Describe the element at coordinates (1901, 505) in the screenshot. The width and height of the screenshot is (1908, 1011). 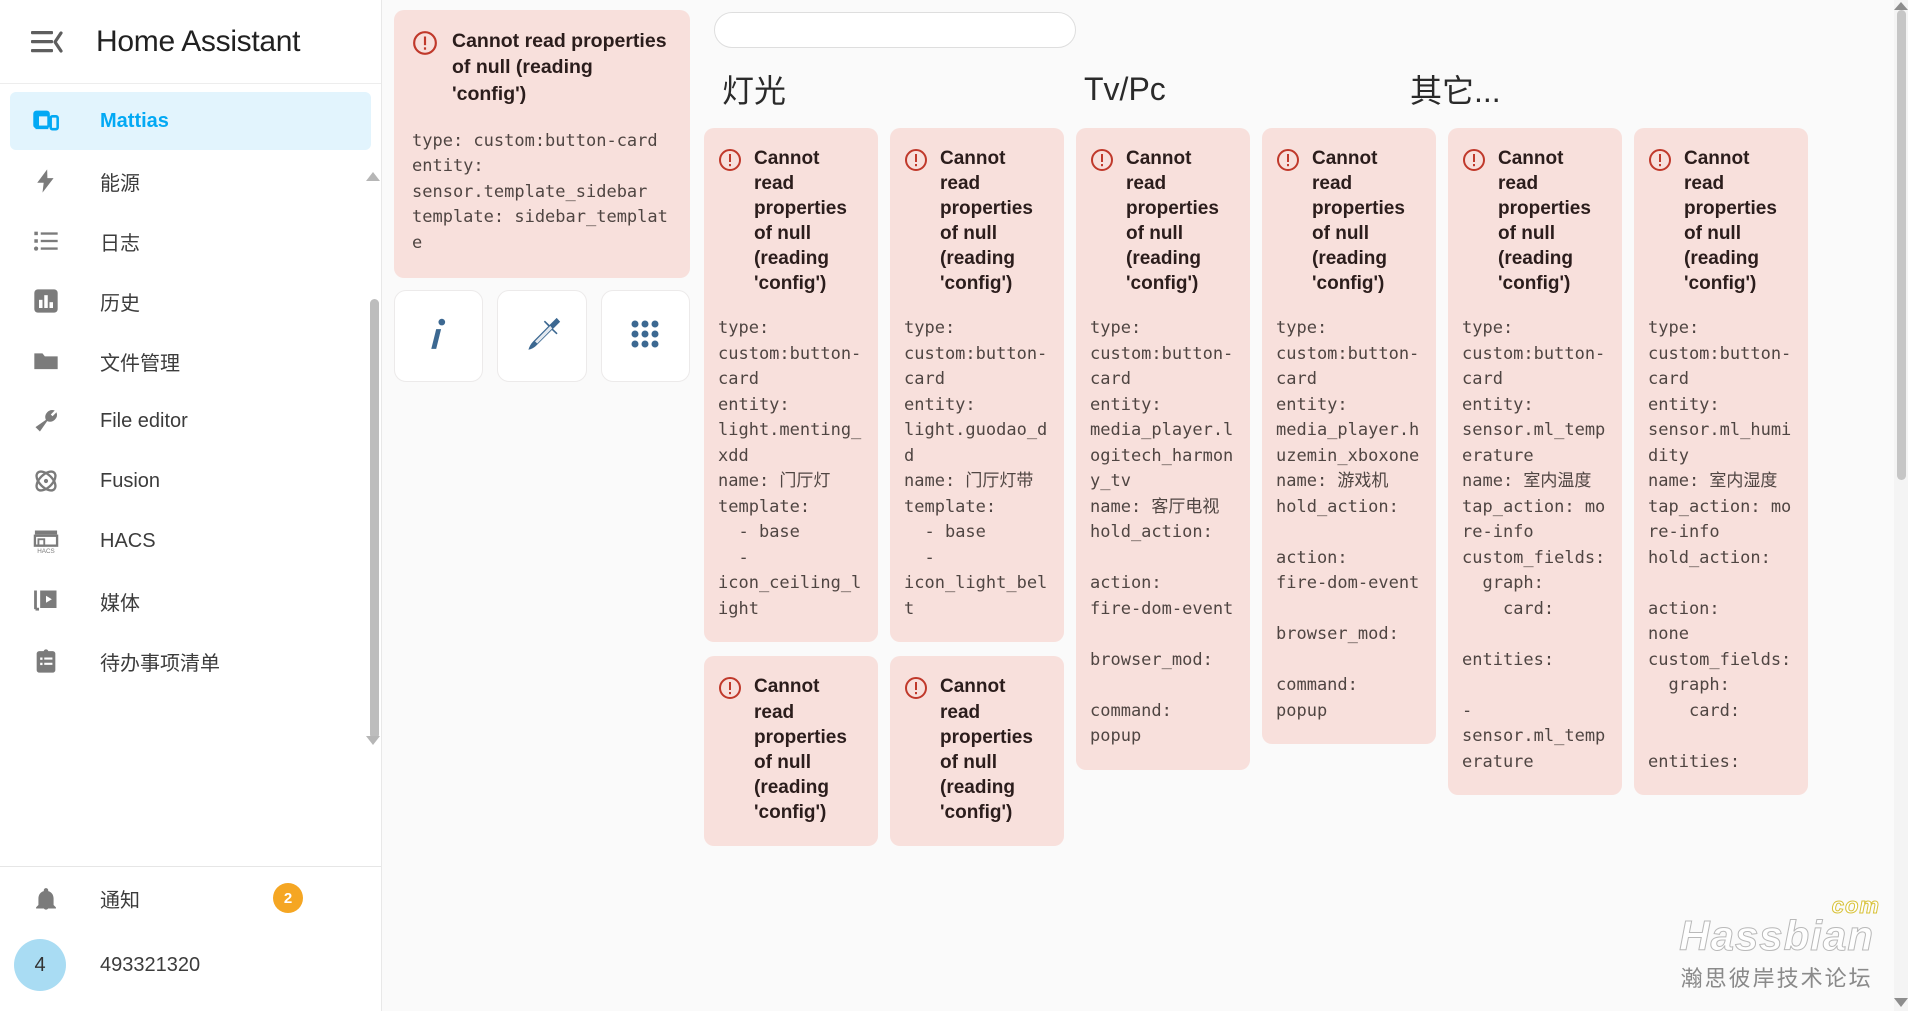
I see `page-scrollbar` at that location.